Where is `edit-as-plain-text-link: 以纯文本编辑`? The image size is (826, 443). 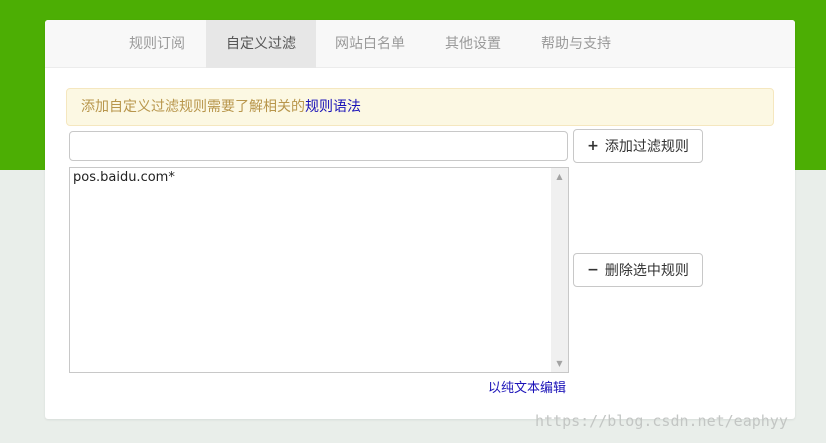
edit-as-plain-text-link: 以纯文本编辑 is located at coordinates (527, 386).